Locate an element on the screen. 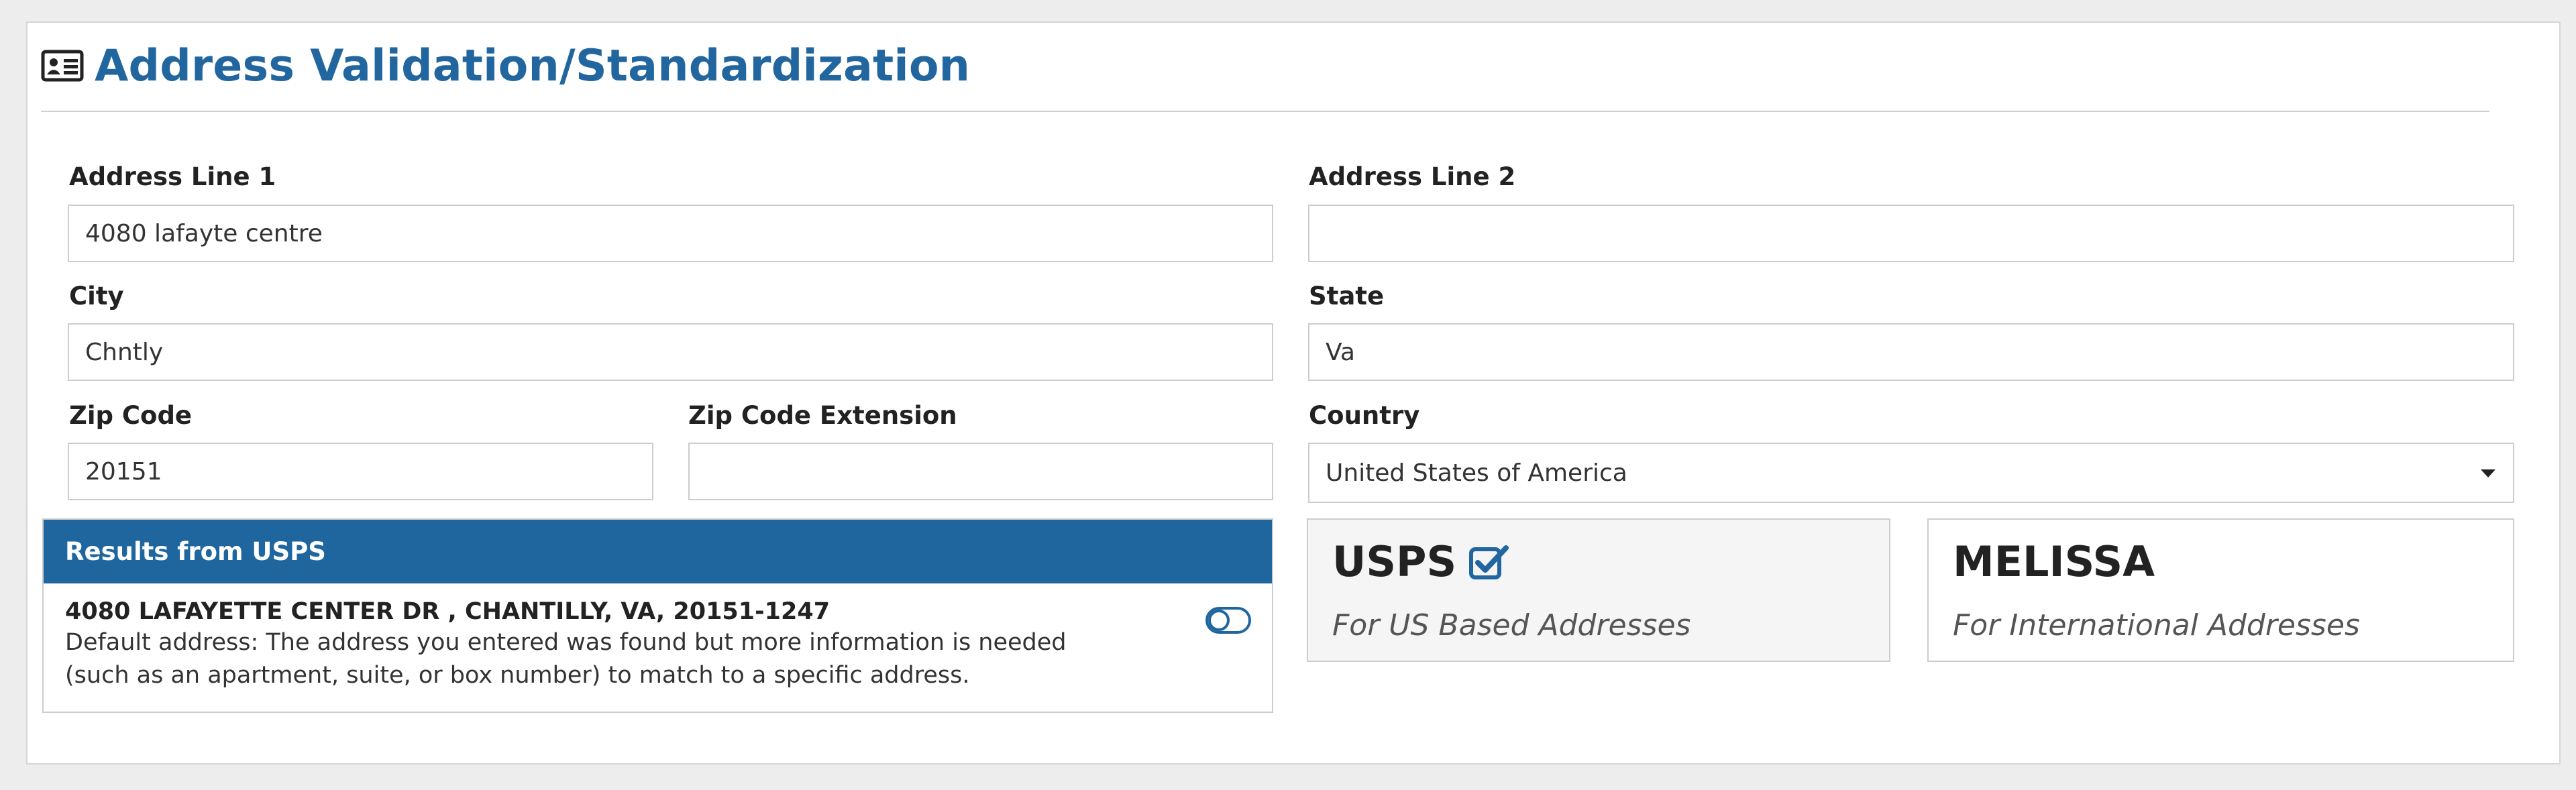 This screenshot has height=790, width=2576. provider-melissa-name: MELISSA is located at coordinates (2054, 561).